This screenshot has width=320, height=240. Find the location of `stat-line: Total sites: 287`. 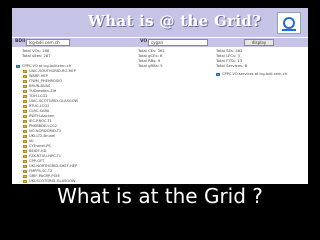

stat-line: Total sites: 287 is located at coordinates (36, 55).